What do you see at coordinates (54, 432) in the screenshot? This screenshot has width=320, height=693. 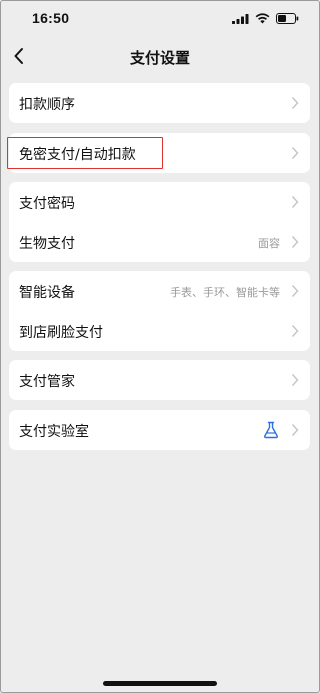 I see `row-label: 支付实验室` at bounding box center [54, 432].